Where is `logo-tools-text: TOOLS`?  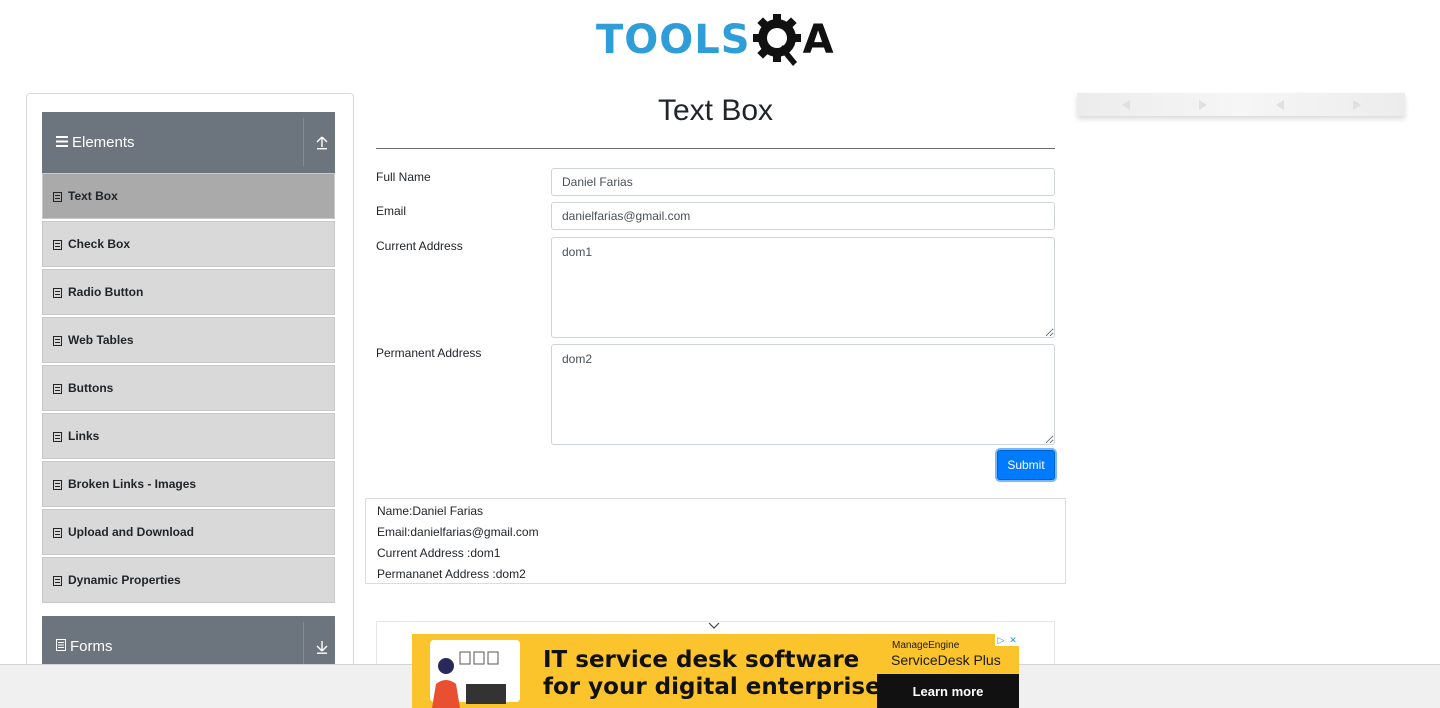
logo-tools-text: TOOLS is located at coordinates (673, 40).